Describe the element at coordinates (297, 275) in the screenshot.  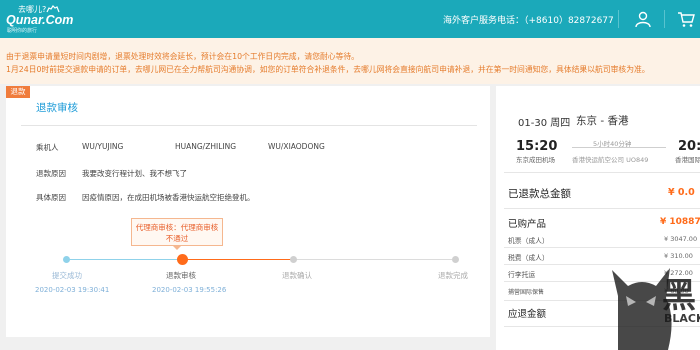
I see `step-label: 退款确认` at that location.